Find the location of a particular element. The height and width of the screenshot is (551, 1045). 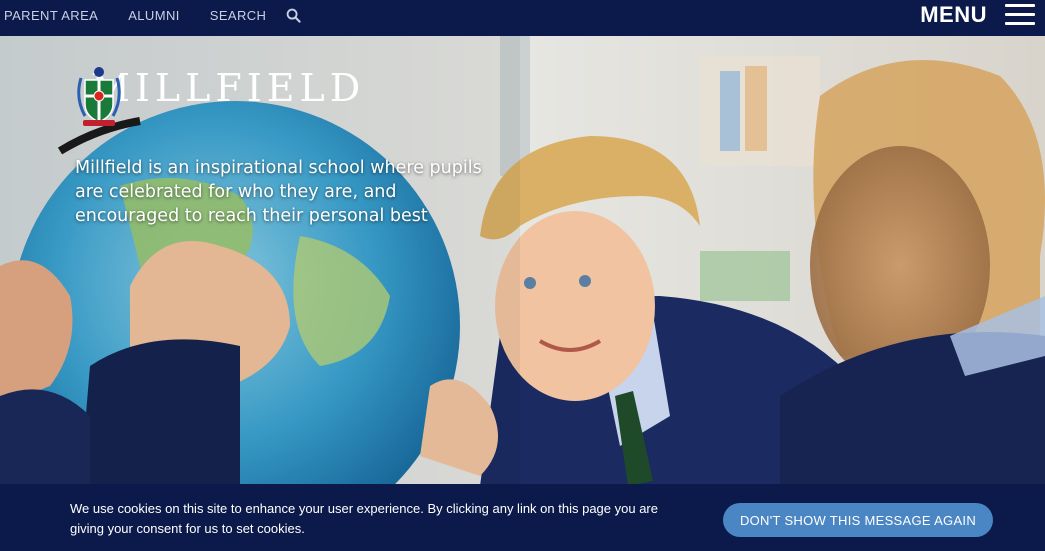

school-crest-icon is located at coordinates (99, 96).